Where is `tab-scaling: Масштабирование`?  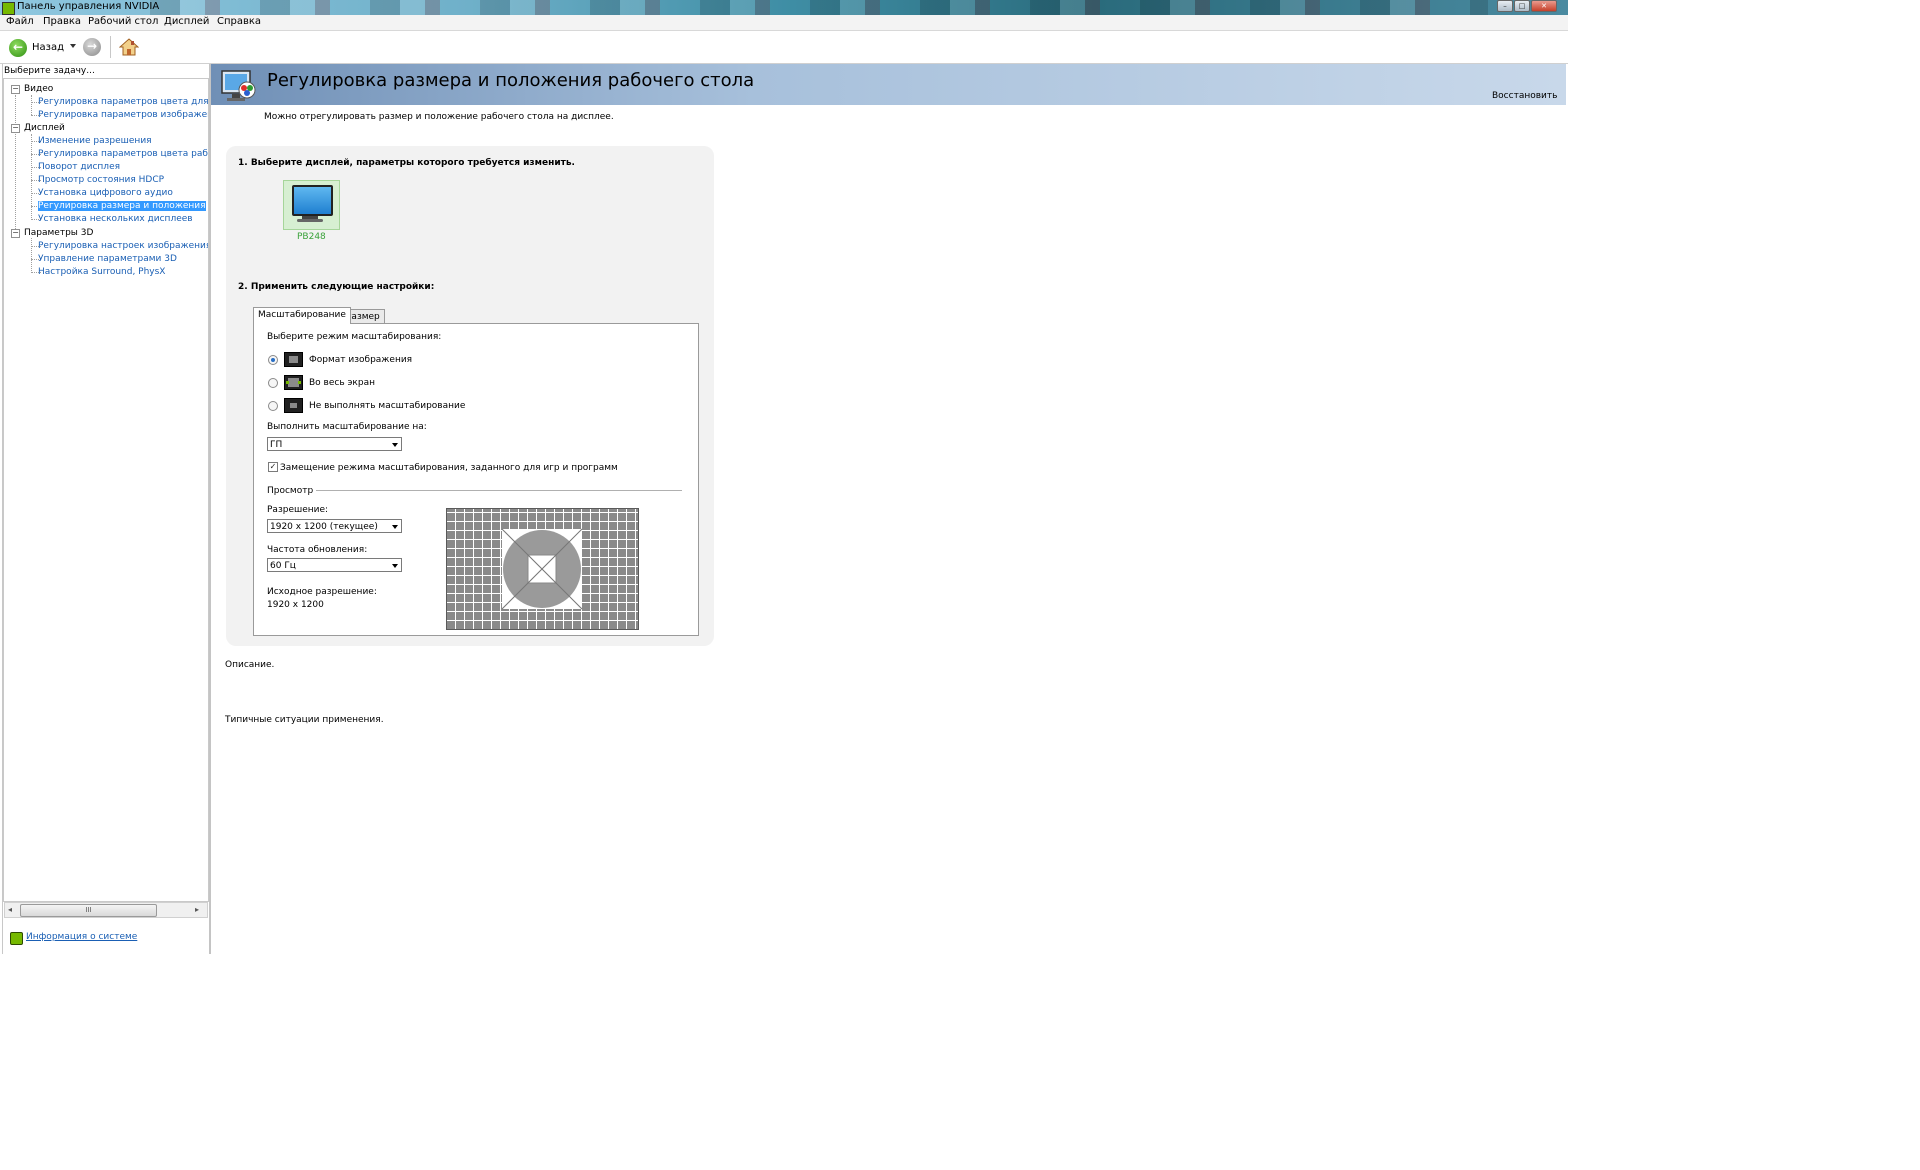
tab-scaling: Масштабирование is located at coordinates (302, 315).